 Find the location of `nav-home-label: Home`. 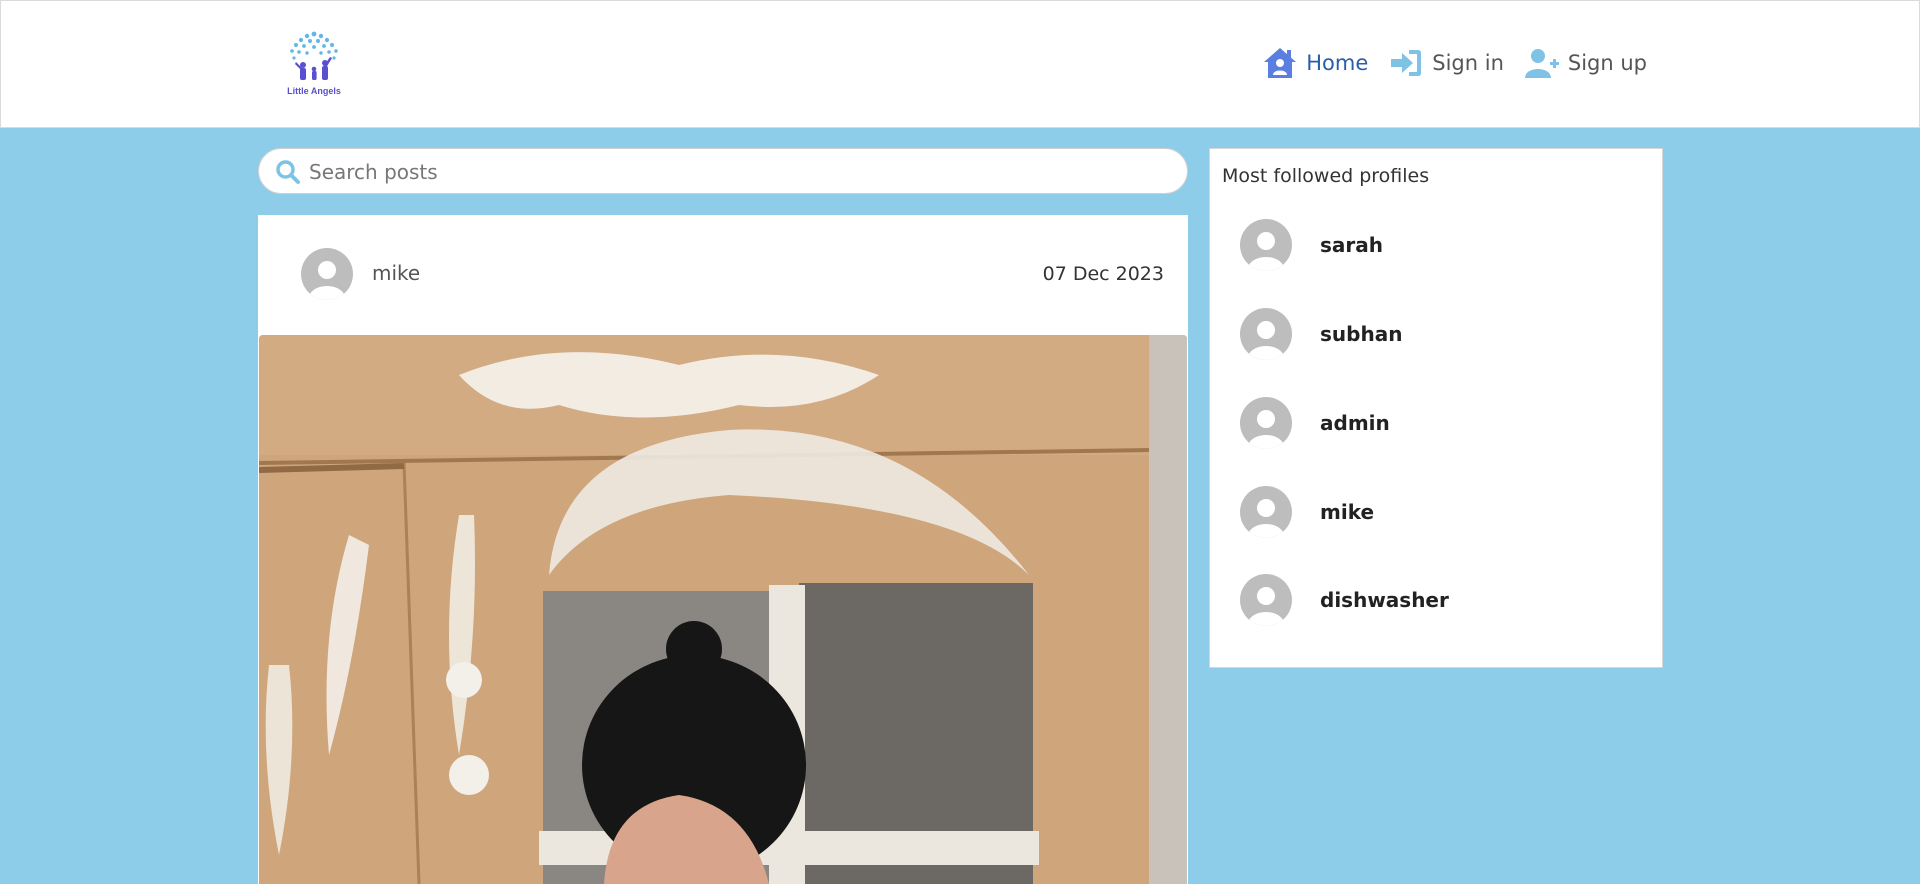

nav-home-label: Home is located at coordinates (1337, 63).